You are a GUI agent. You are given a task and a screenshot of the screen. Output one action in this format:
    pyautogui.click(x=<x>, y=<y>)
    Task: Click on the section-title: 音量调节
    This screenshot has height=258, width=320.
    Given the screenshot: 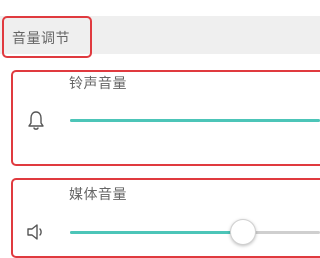 What is the action you would take?
    pyautogui.click(x=41, y=39)
    